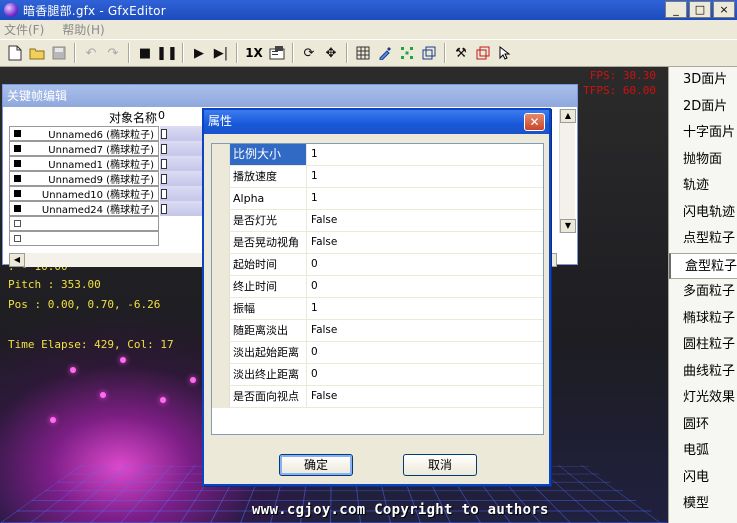  I want to click on property-row: Alpha 1, so click(377, 199).